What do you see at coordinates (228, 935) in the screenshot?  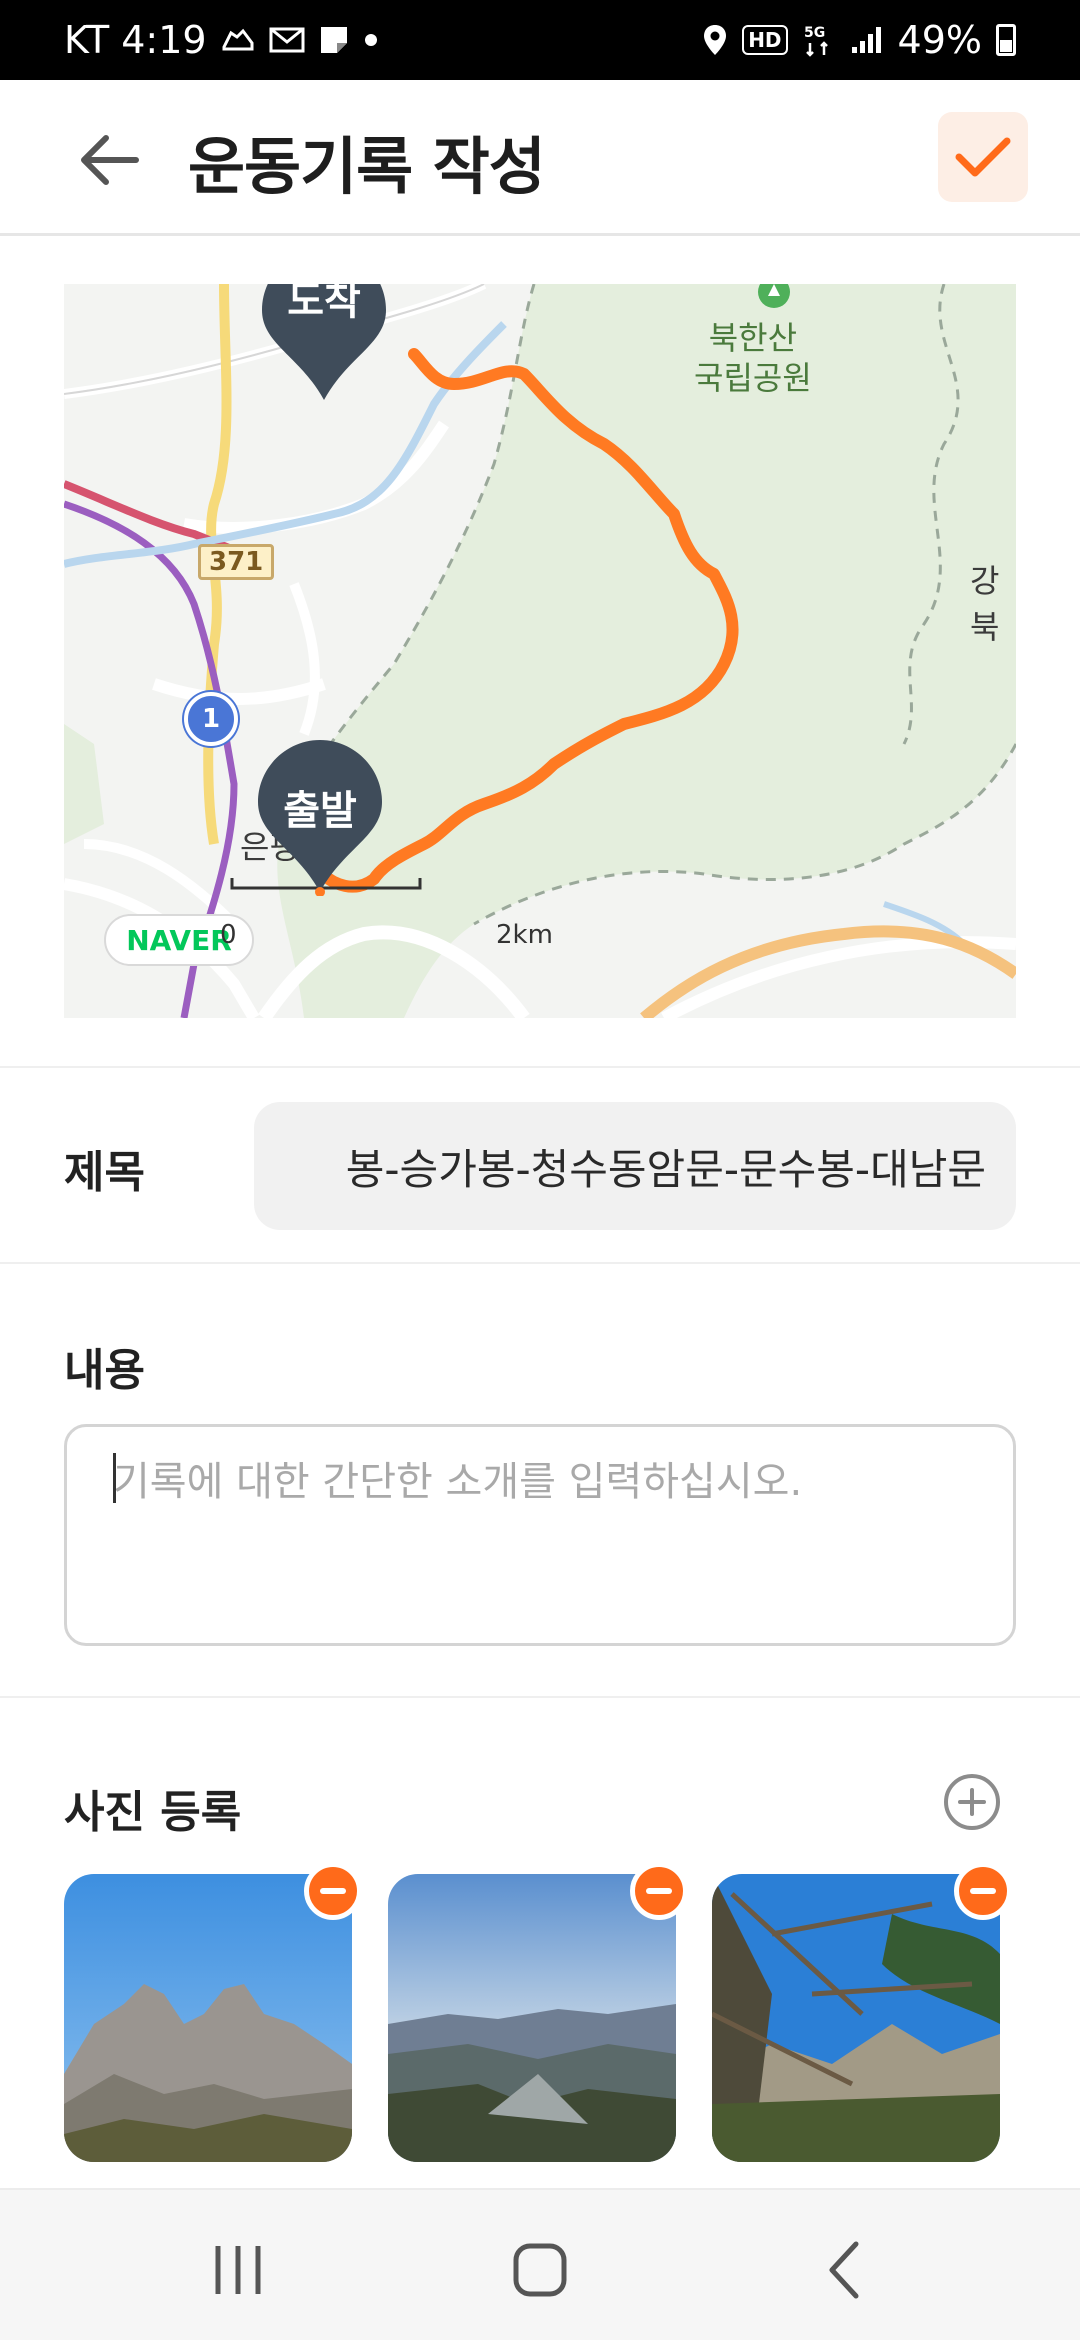 I see `scale-start: 0` at bounding box center [228, 935].